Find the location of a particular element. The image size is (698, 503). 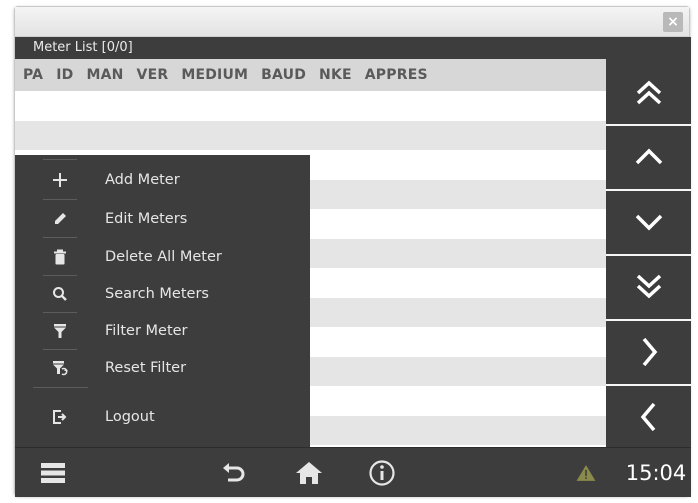

scroll-down-button is located at coordinates (648, 220).